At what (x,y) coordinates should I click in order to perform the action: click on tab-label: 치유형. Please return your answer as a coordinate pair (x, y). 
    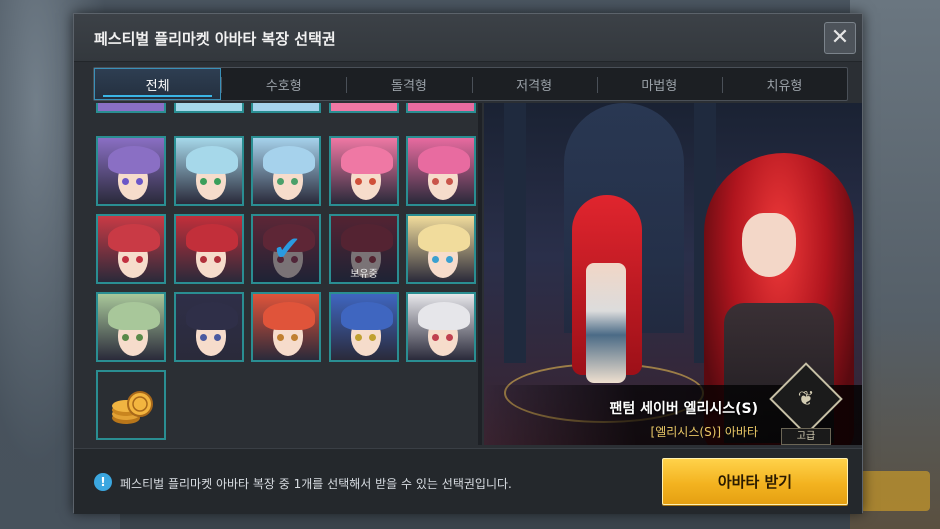
    Looking at the image, I should click on (784, 86).